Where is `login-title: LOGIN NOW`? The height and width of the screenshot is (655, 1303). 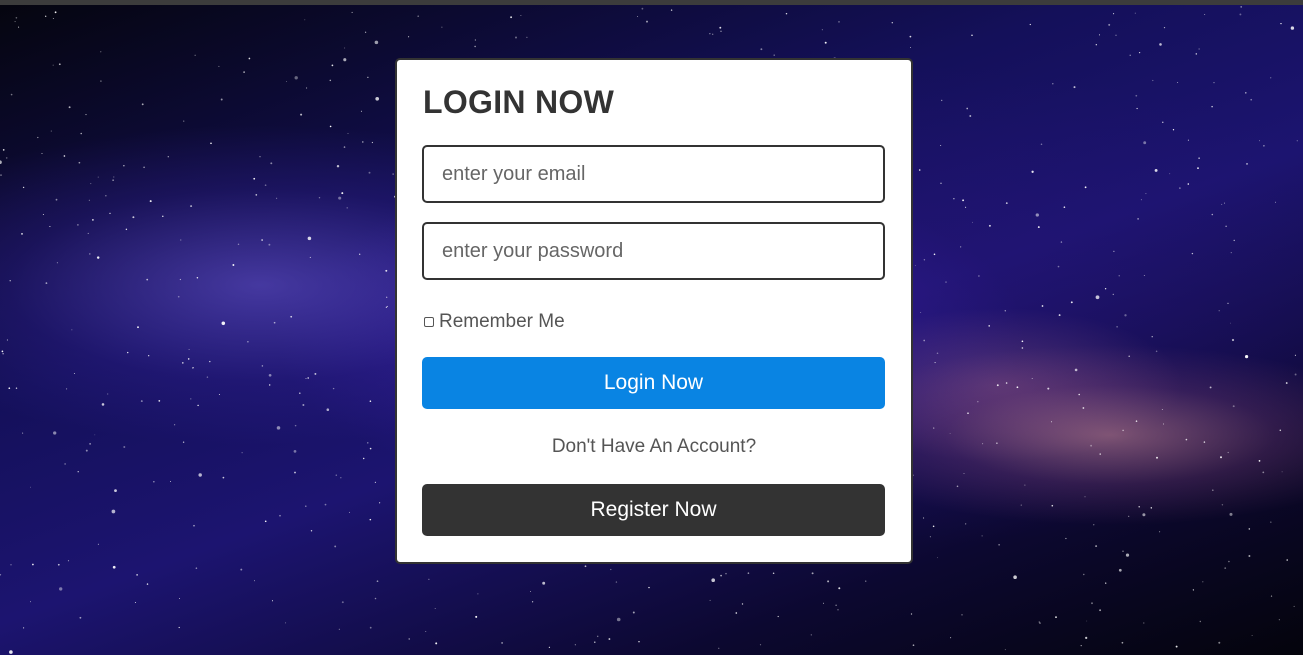 login-title: LOGIN NOW is located at coordinates (519, 102).